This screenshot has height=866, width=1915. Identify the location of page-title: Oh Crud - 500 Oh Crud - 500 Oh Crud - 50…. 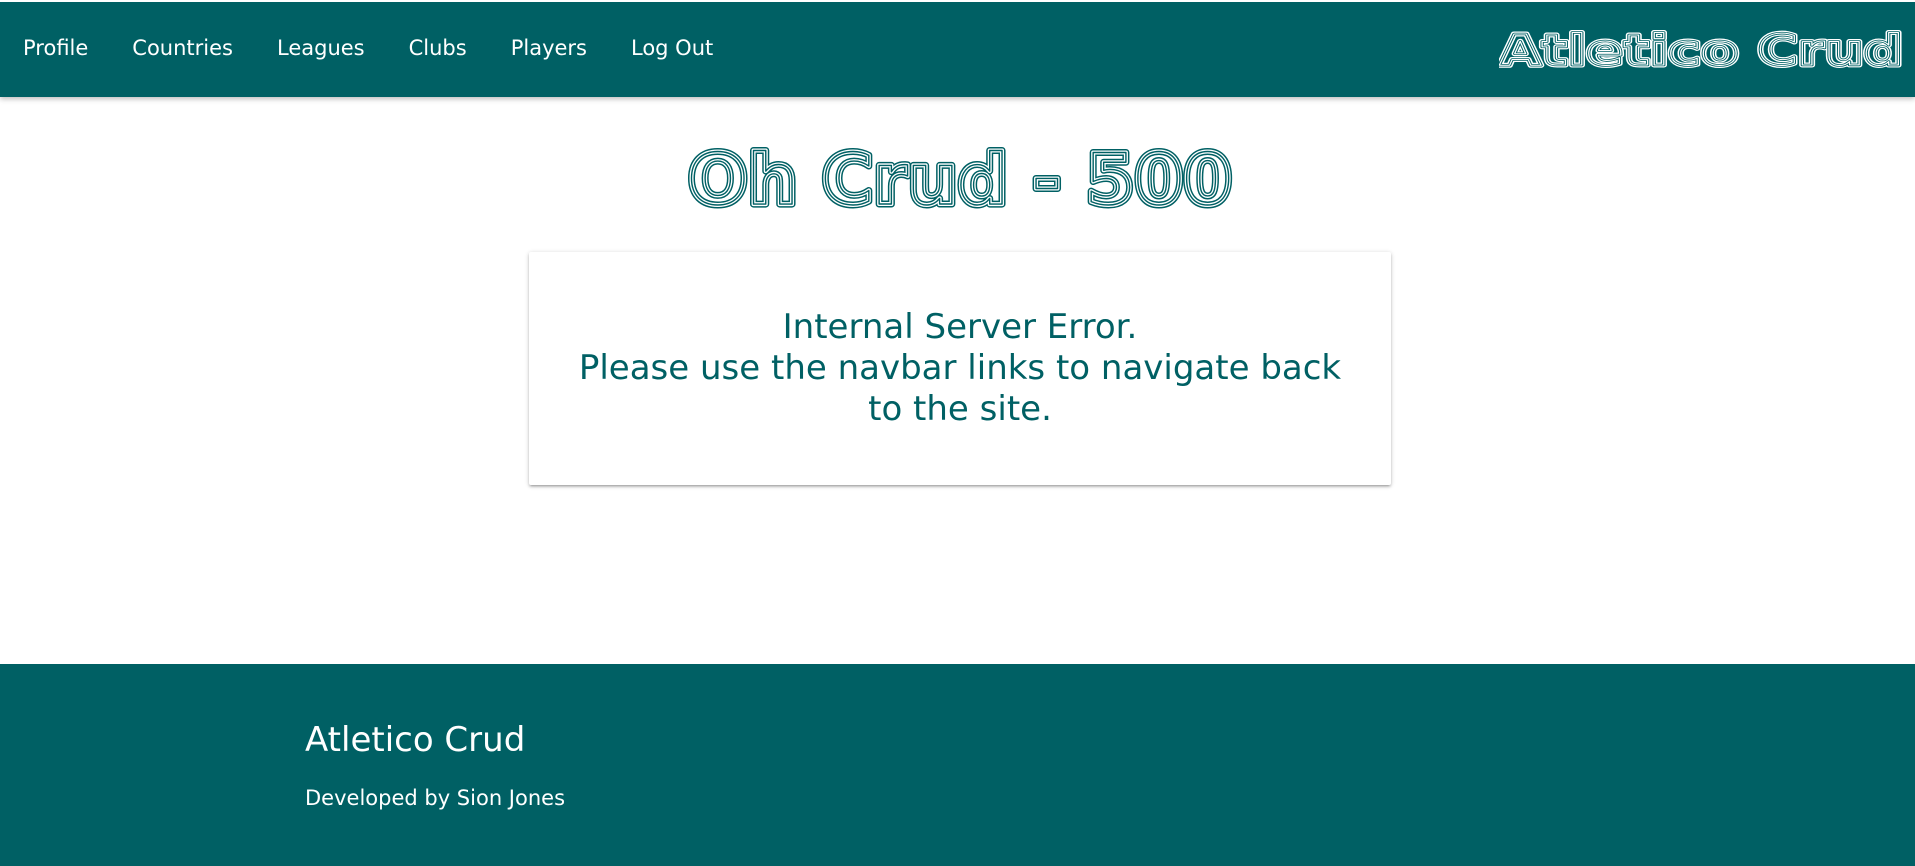
(960, 180).